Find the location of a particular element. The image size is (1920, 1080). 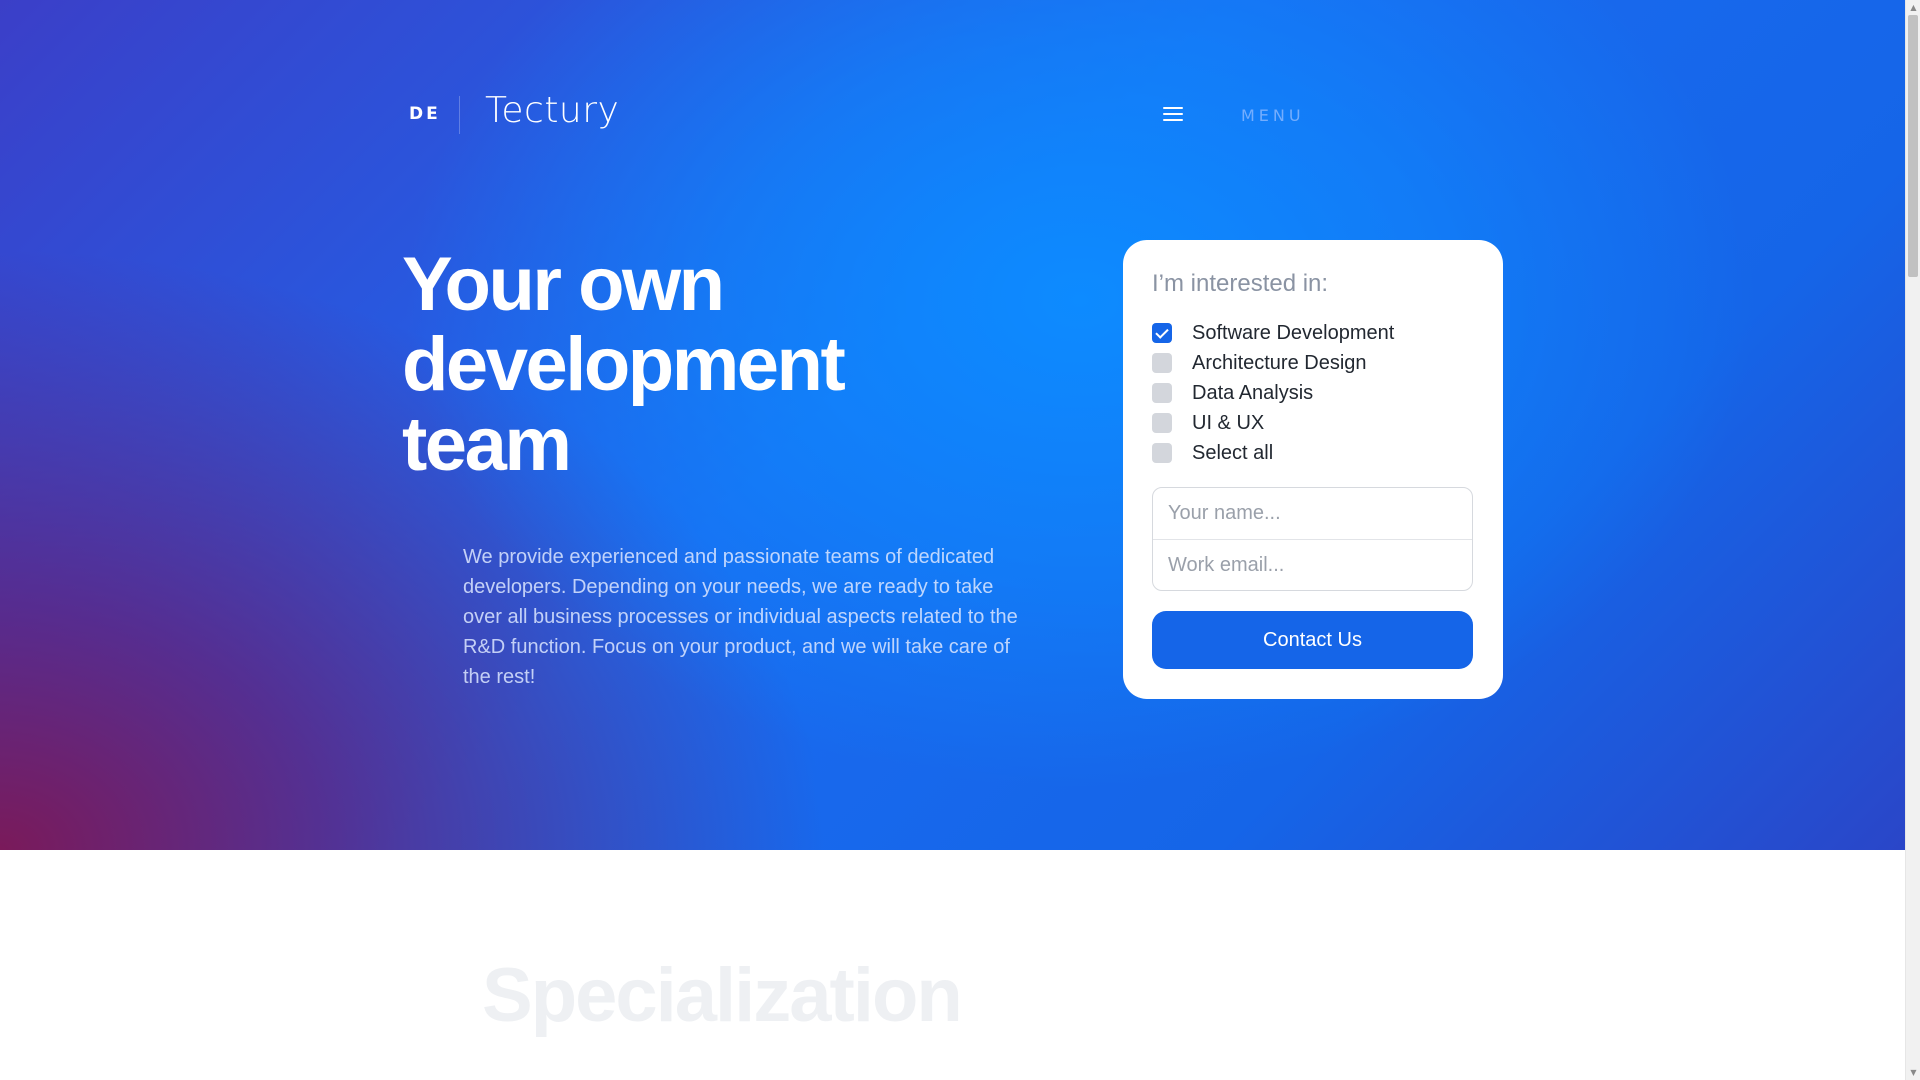

option-label: Data Analysis is located at coordinates (1253, 392).